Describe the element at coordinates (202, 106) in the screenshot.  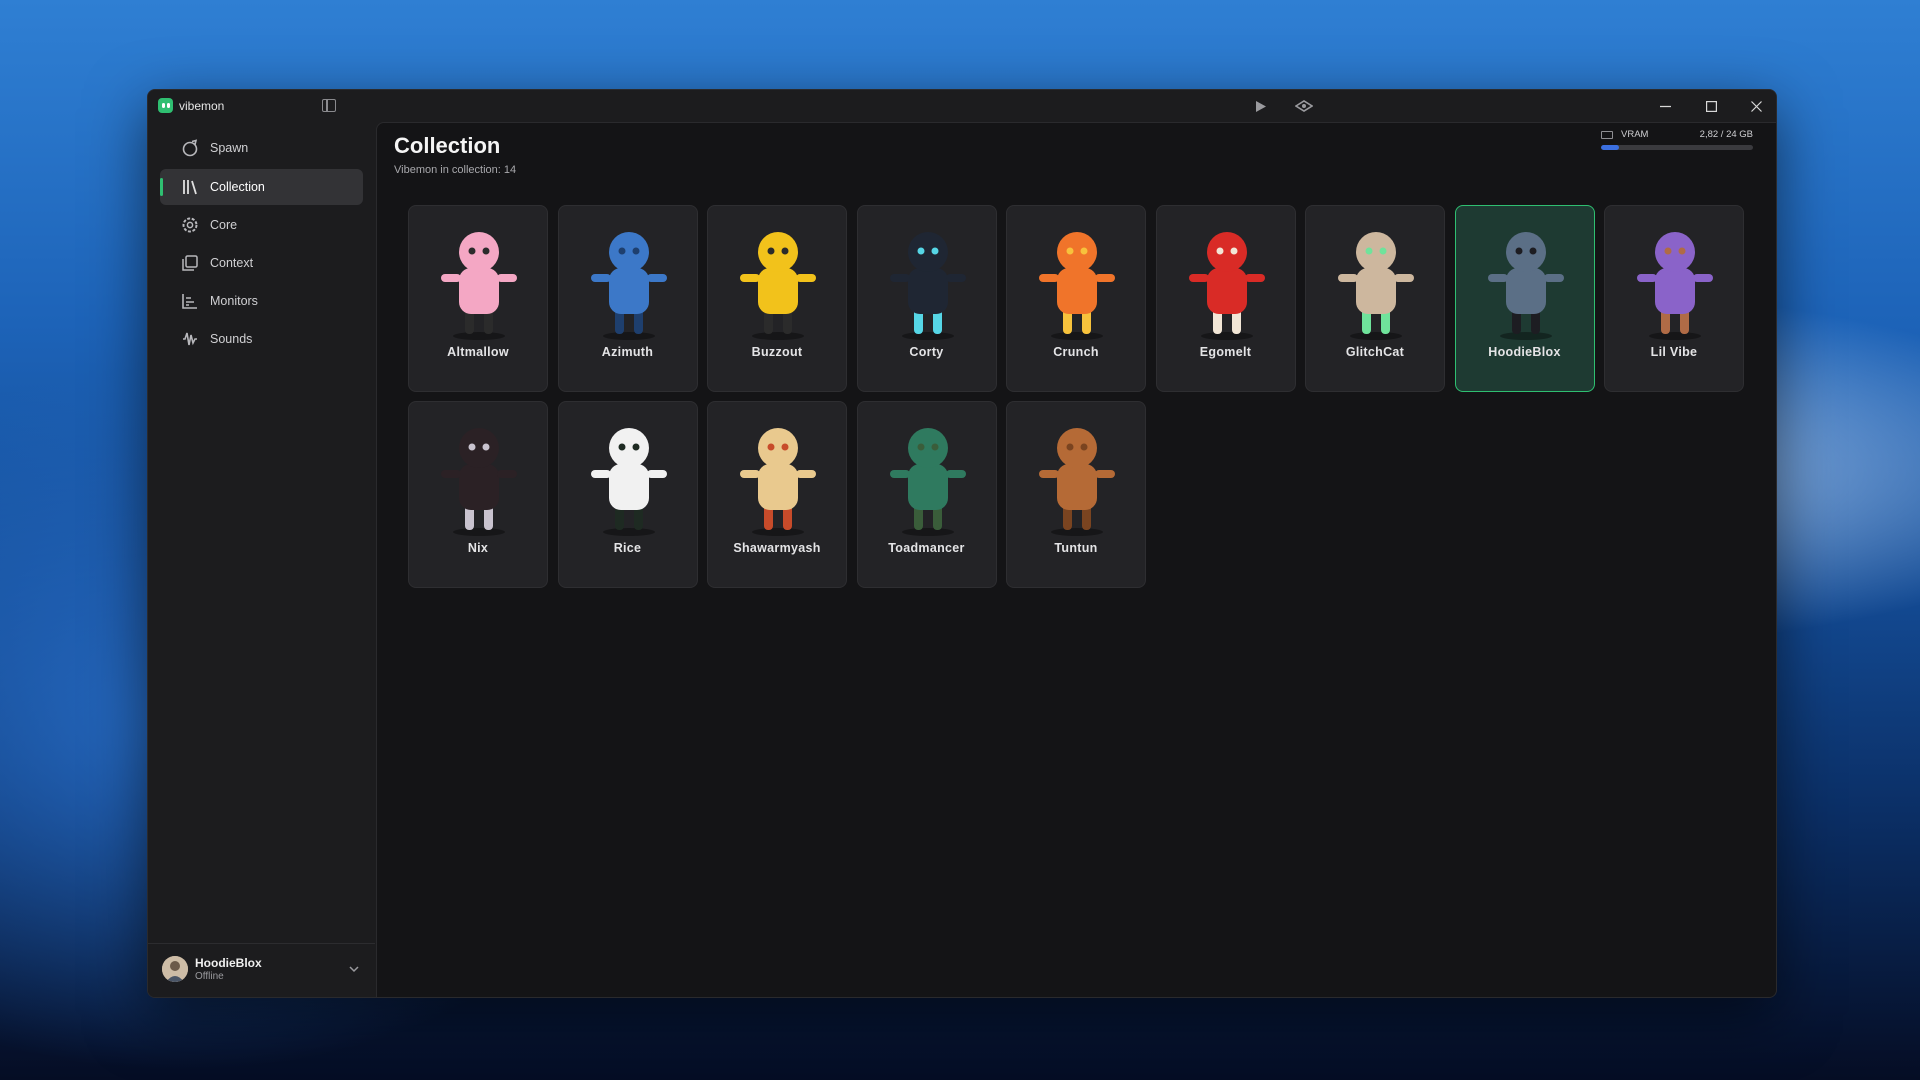
I see `app-title: vibemon` at that location.